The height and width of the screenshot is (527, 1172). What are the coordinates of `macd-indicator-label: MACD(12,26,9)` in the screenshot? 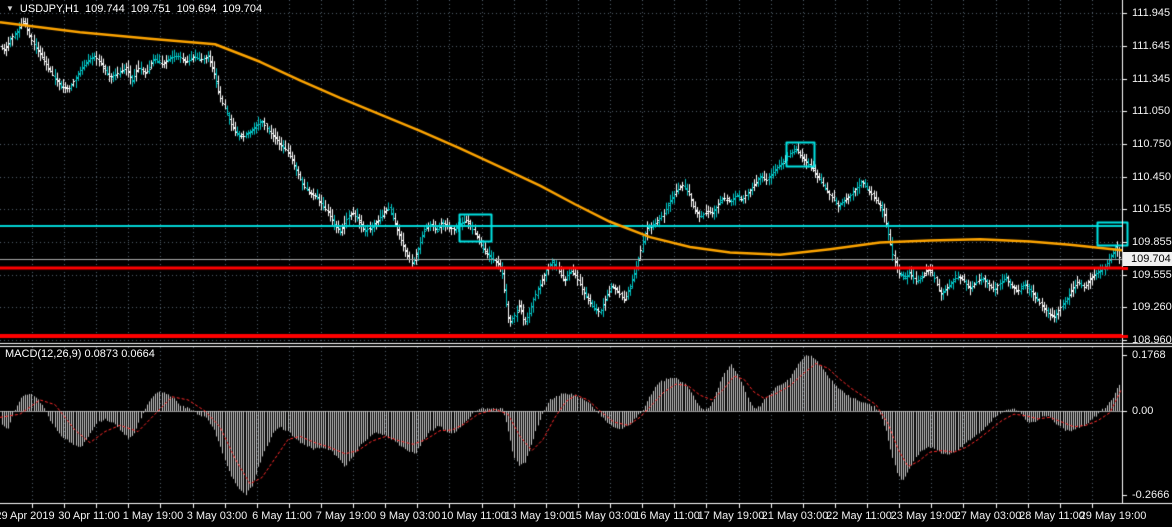 It's located at (43, 354).